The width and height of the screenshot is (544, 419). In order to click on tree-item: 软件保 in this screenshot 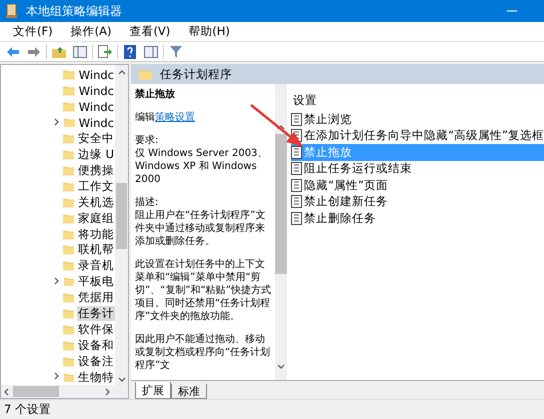, I will do `click(96, 329)`.